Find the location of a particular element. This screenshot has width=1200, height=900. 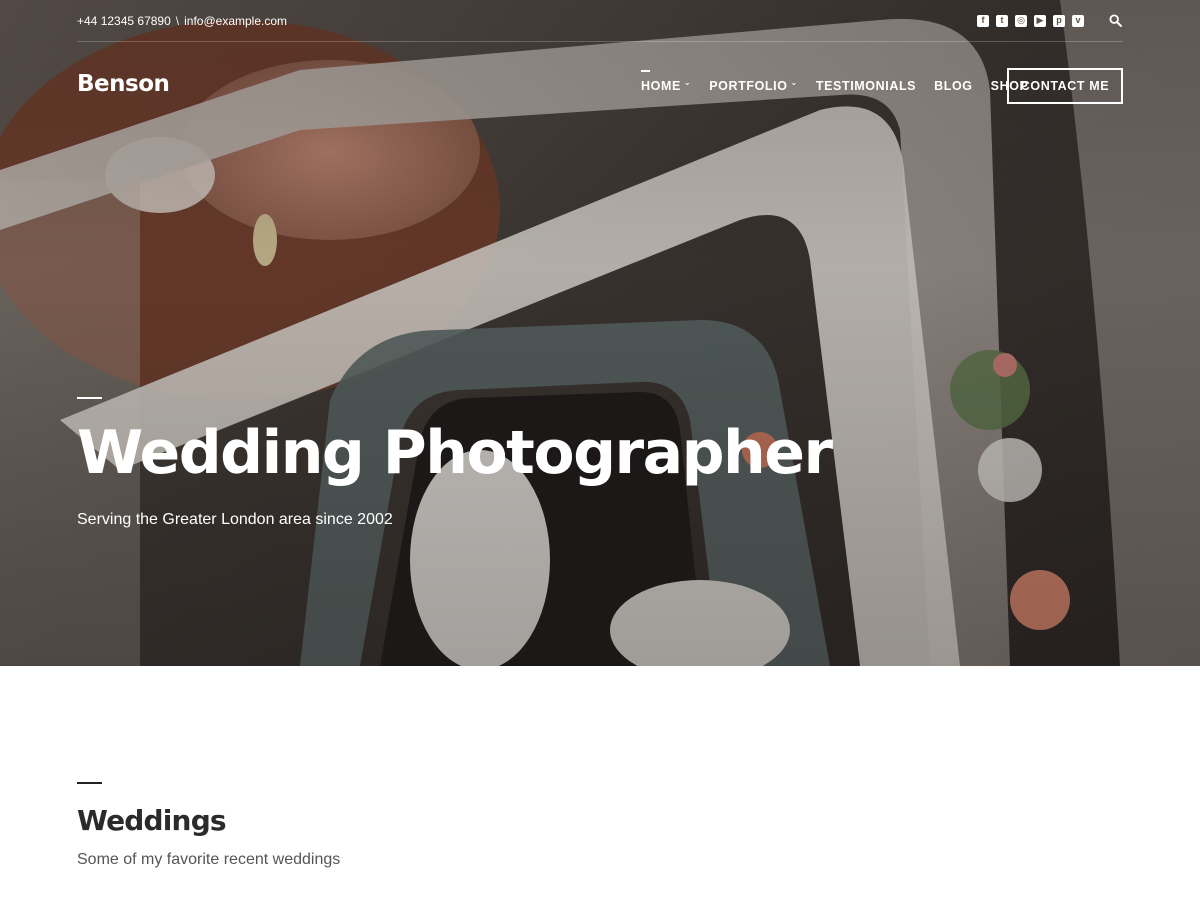

nav-item-label: PORTFOLIO is located at coordinates (748, 86).